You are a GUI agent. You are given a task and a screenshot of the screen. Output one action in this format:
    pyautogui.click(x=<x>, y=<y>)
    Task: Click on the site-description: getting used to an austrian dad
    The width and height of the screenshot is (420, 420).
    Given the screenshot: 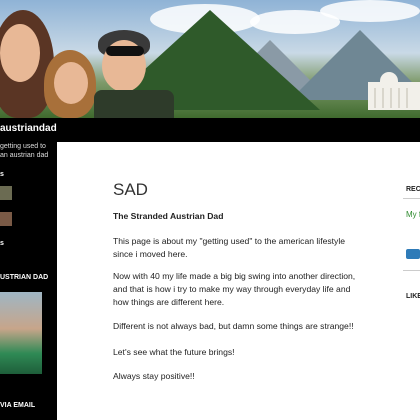 What is the action you would take?
    pyautogui.click(x=28, y=151)
    